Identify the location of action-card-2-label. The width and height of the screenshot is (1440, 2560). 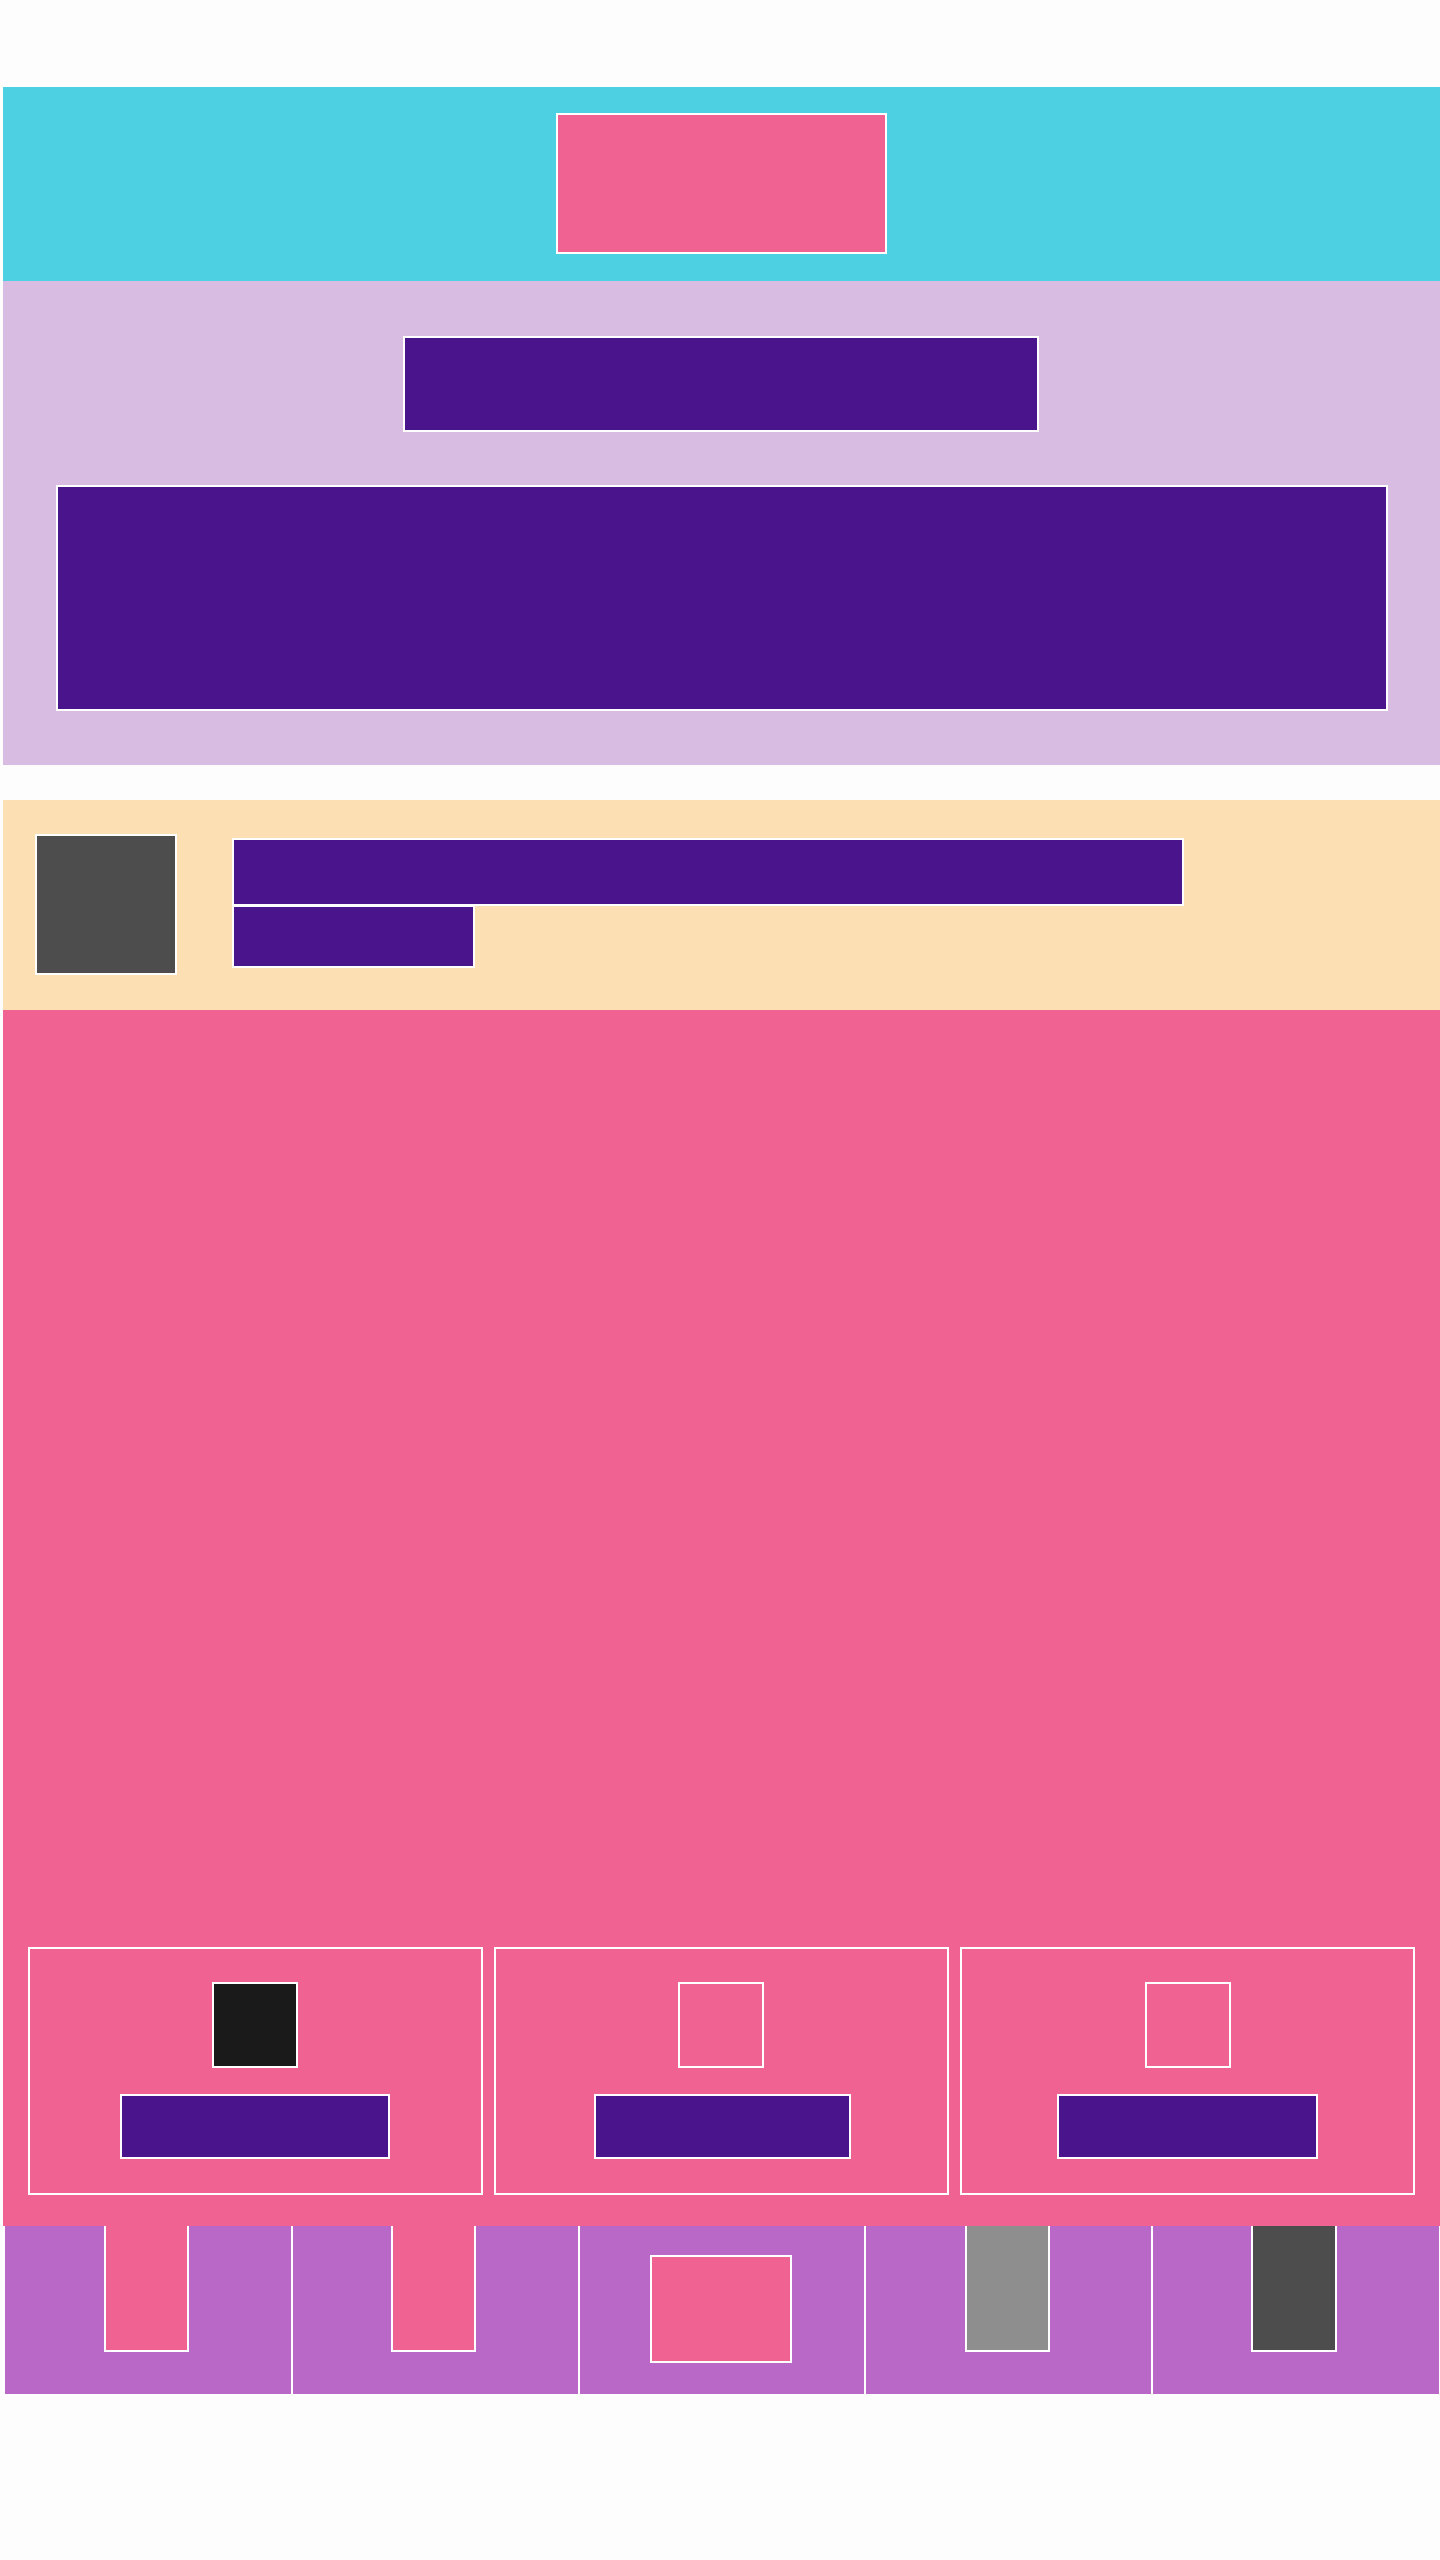
(722, 2126).